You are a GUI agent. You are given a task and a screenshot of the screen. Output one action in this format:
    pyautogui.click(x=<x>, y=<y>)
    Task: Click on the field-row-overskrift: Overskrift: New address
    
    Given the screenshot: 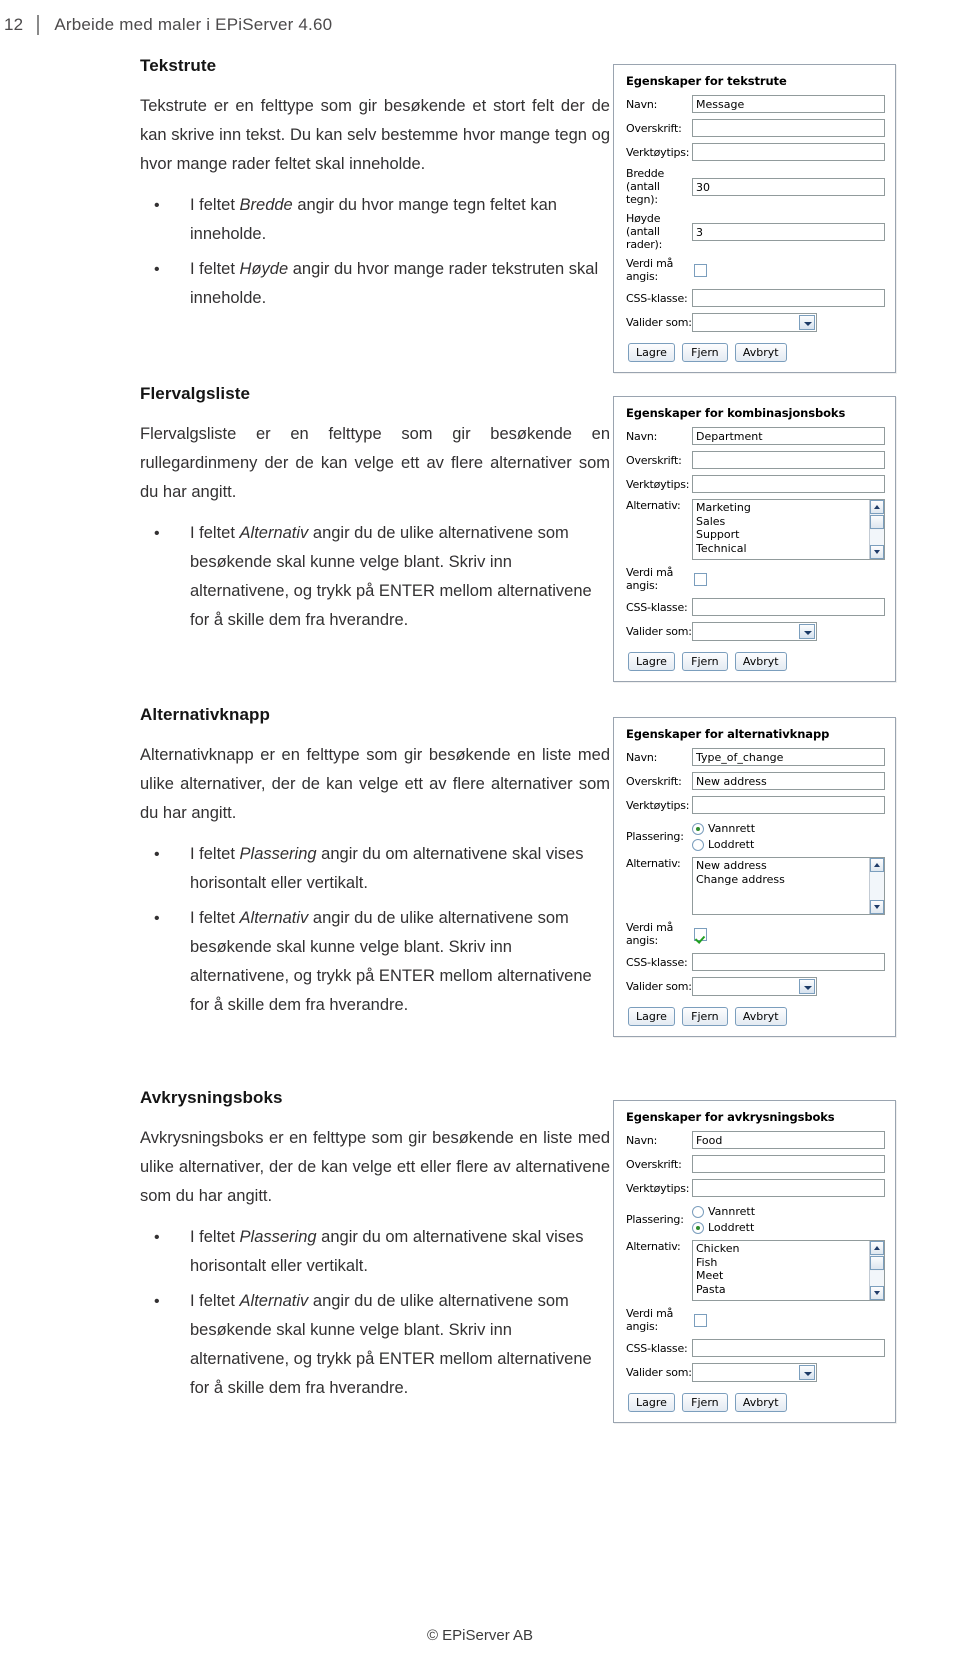 What is the action you would take?
    pyautogui.click(x=755, y=781)
    